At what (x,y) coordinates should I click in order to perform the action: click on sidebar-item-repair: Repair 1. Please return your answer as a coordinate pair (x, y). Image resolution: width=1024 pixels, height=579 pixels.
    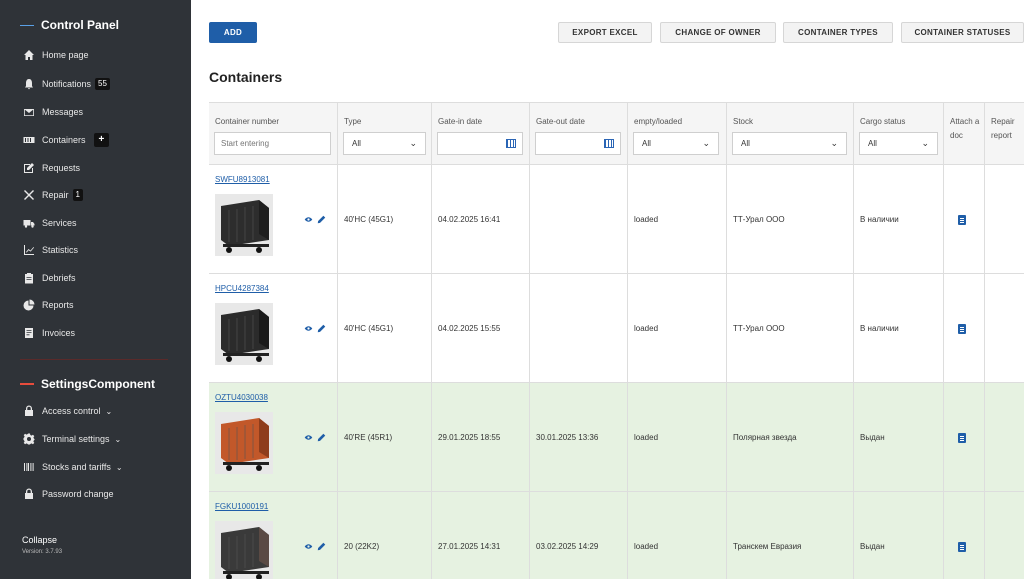
    Looking at the image, I should click on (52, 195).